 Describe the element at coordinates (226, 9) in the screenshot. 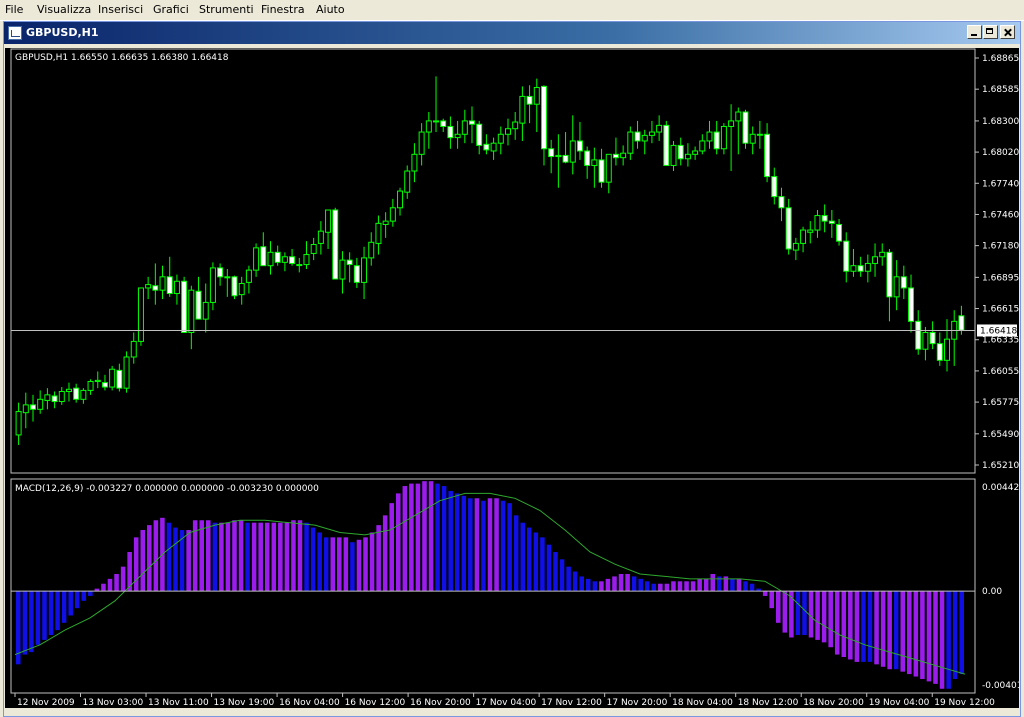

I see `menu-strumenti: Strumenti` at that location.